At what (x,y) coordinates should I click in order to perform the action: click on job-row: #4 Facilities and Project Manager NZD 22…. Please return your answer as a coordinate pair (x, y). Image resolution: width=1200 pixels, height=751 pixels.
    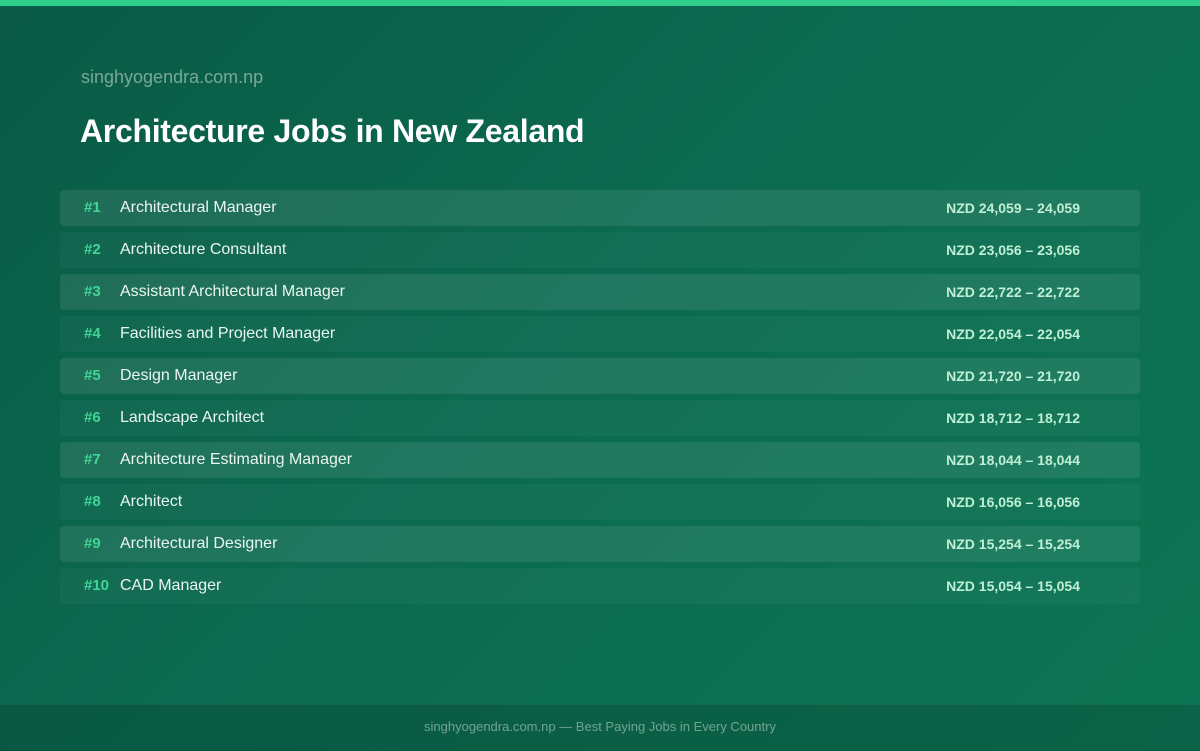
    Looking at the image, I should click on (600, 334).